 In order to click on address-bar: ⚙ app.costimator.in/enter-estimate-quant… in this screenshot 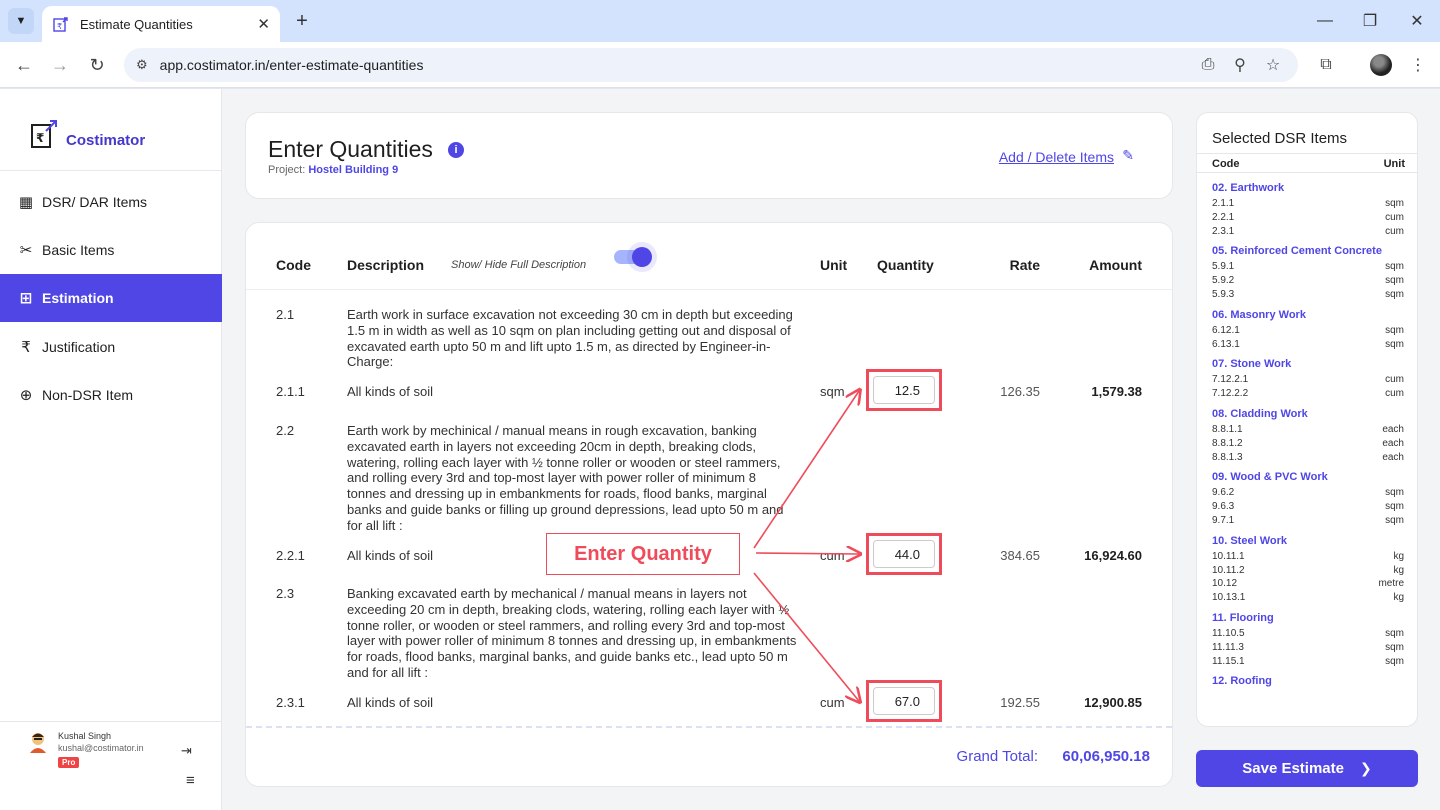, I will do `click(711, 65)`.